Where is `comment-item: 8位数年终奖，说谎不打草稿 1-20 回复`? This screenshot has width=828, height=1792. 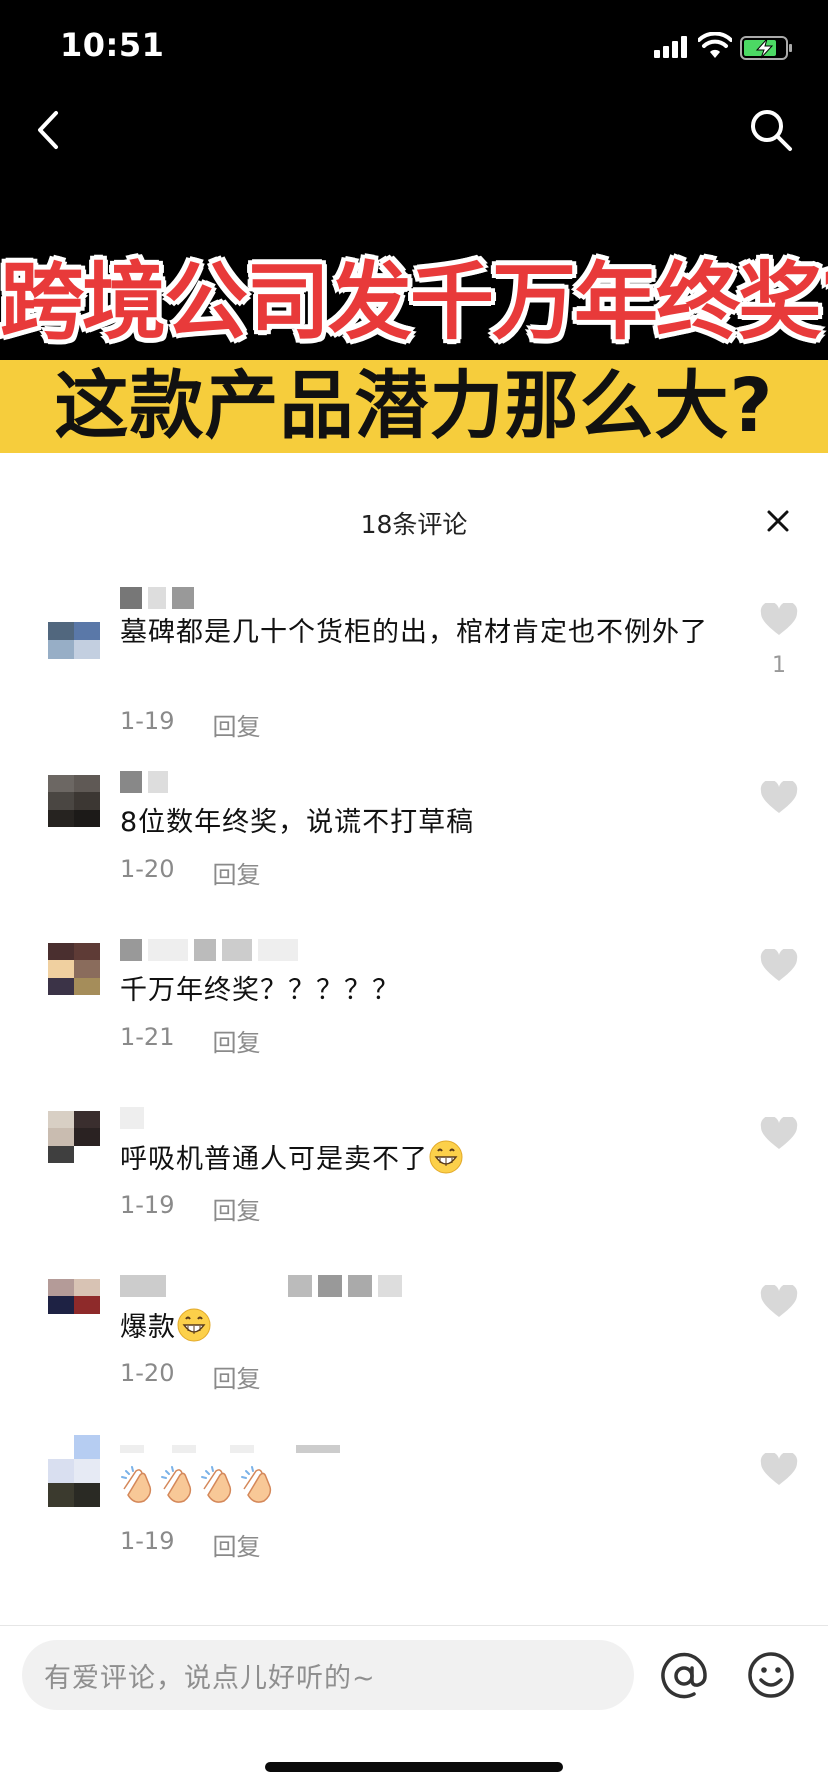
comment-item: 8位数年终奖，说谎不打草稿 1-20 回复 is located at coordinates (414, 838).